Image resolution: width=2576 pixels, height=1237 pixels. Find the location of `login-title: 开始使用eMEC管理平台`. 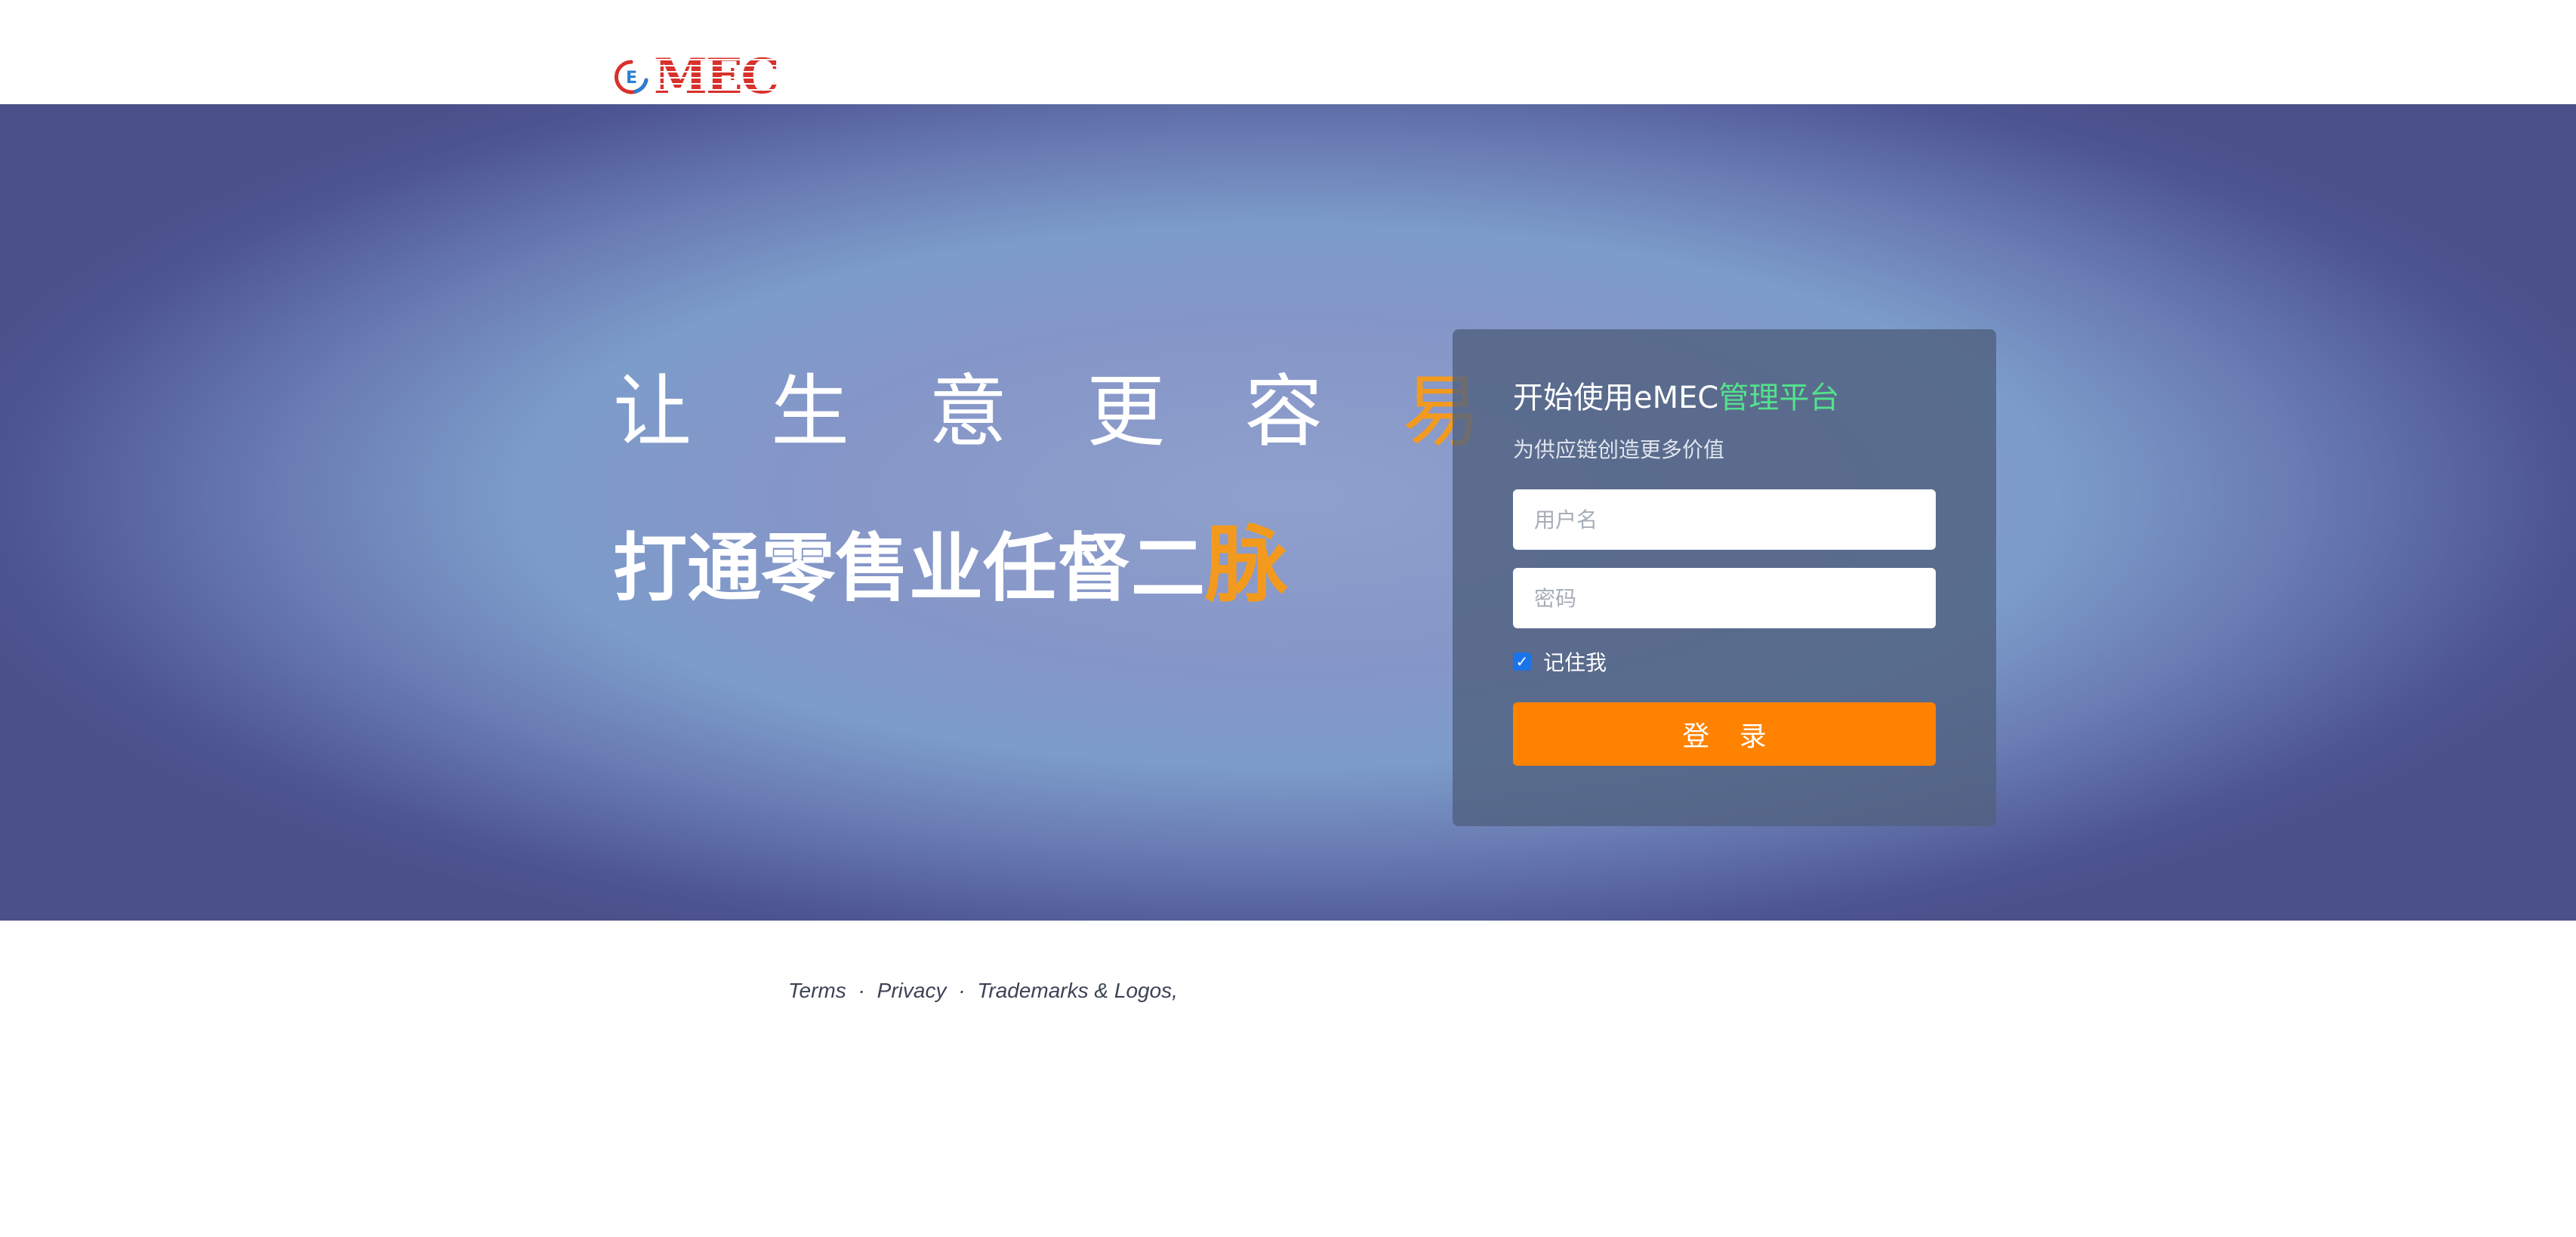

login-title: 开始使用eMEC管理平台 is located at coordinates (1676, 395).